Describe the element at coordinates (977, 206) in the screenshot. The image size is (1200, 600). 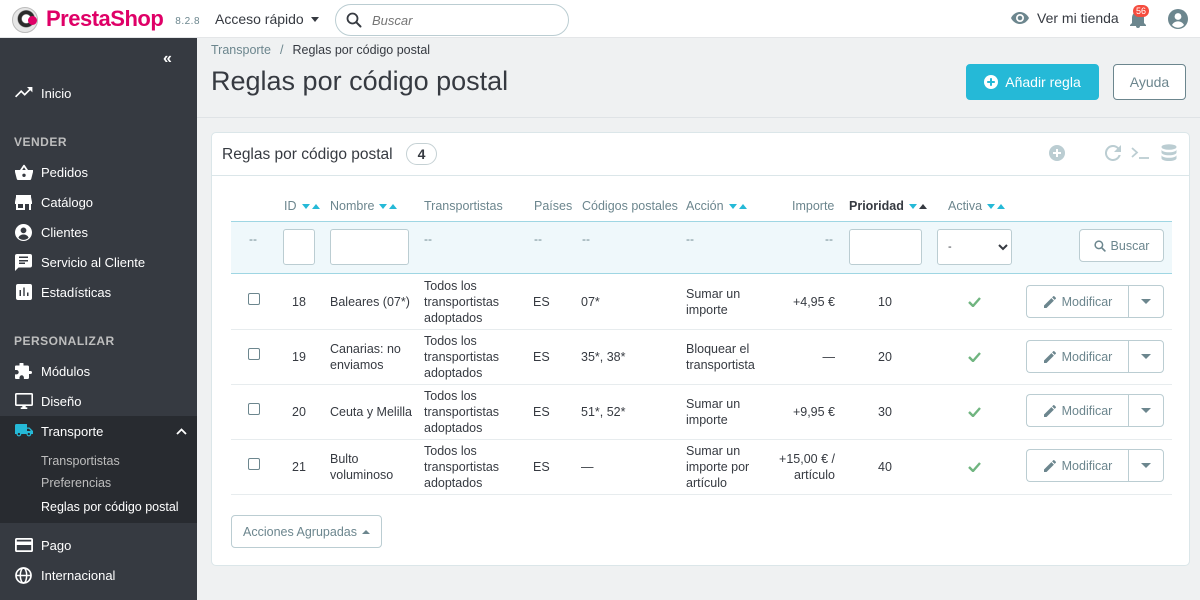
I see `column-header-active: Activa` at that location.